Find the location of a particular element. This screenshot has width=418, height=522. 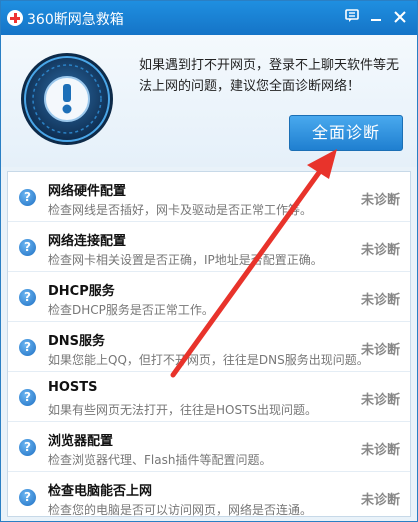

item-title: DNS服务 is located at coordinates (77, 341).